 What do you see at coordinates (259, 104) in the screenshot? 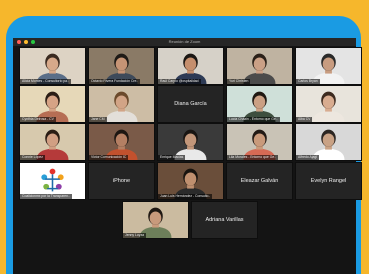
I see `participant-tile: Lucía Cházin - Entorno que Ge..` at bounding box center [259, 104].